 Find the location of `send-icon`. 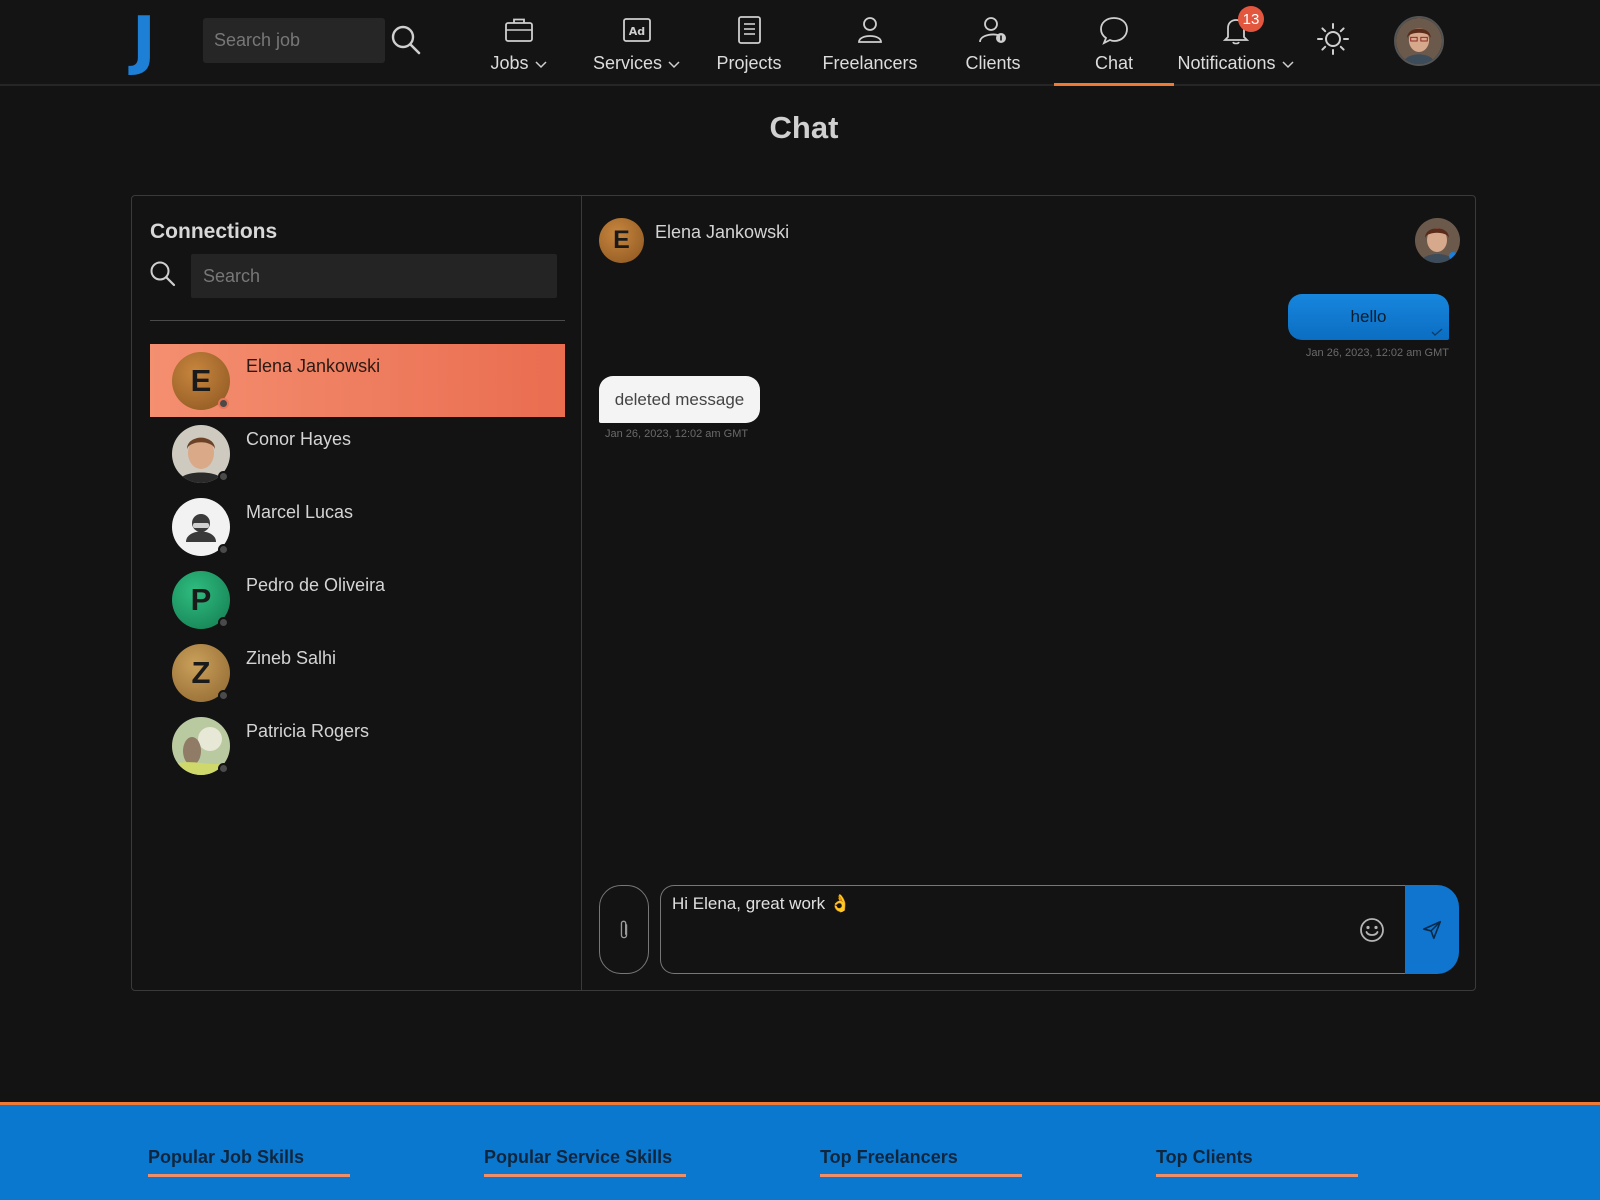

send-icon is located at coordinates (1432, 929).